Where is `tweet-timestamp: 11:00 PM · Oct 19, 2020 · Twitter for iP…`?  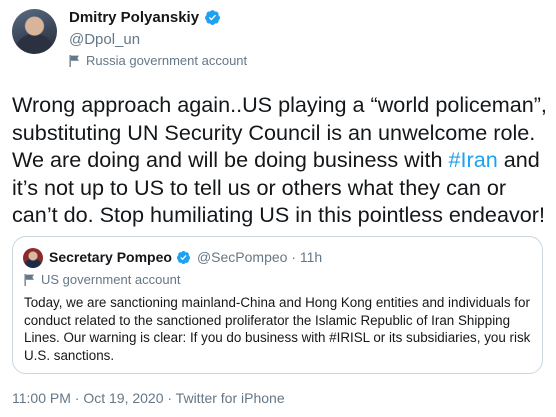
tweet-timestamp: 11:00 PM · Oct 19, 2020 · Twitter for iP… is located at coordinates (148, 398).